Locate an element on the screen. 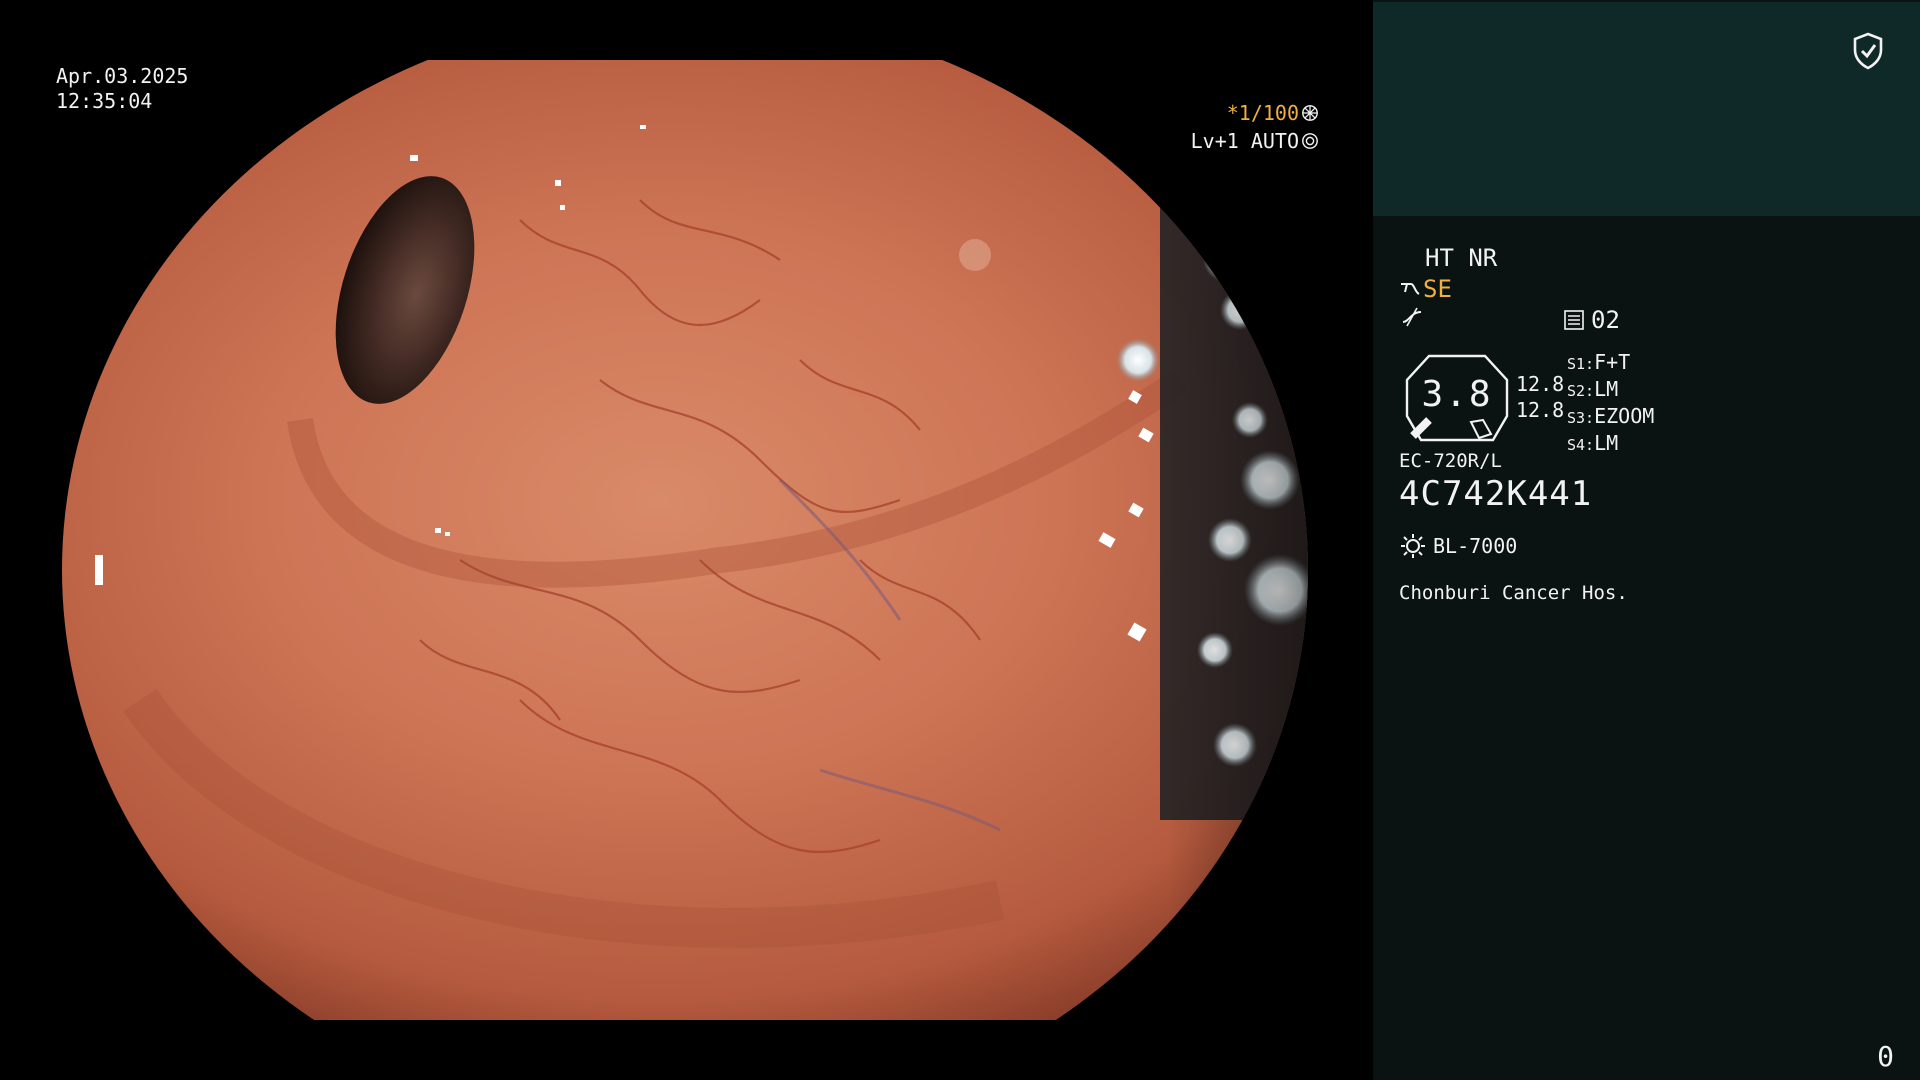  switch-setting-row: S4:LM is located at coordinates (1593, 443).